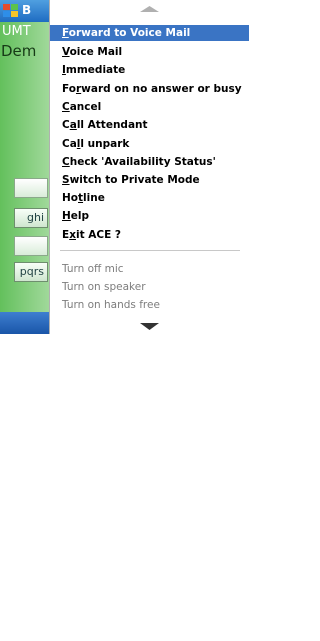  I want to click on menu-item-turn-on-hands-free: Turn on hands free, so click(111, 305).